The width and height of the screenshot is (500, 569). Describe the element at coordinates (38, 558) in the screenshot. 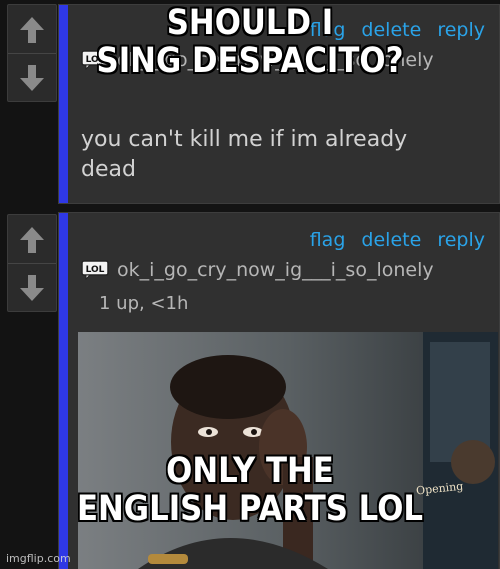

I see `imgflip-watermark: imgflip.com` at that location.